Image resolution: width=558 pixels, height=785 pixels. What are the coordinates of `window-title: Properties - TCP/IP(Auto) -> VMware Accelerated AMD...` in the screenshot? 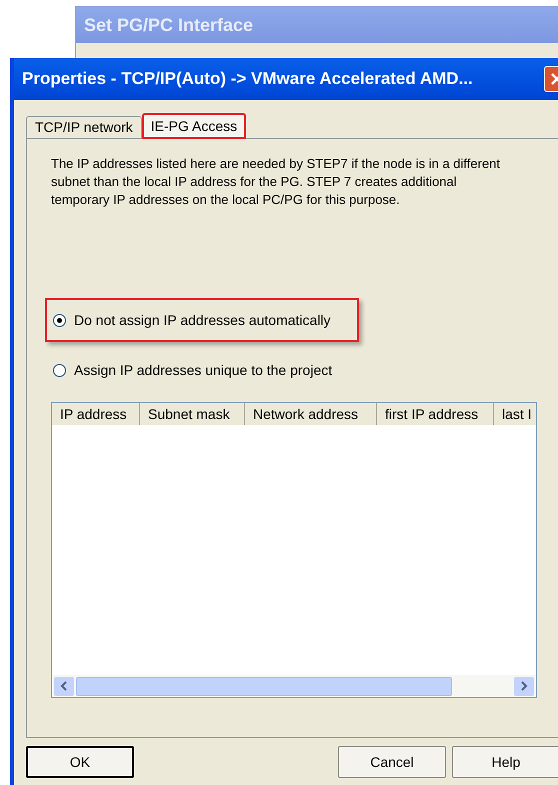 It's located at (248, 79).